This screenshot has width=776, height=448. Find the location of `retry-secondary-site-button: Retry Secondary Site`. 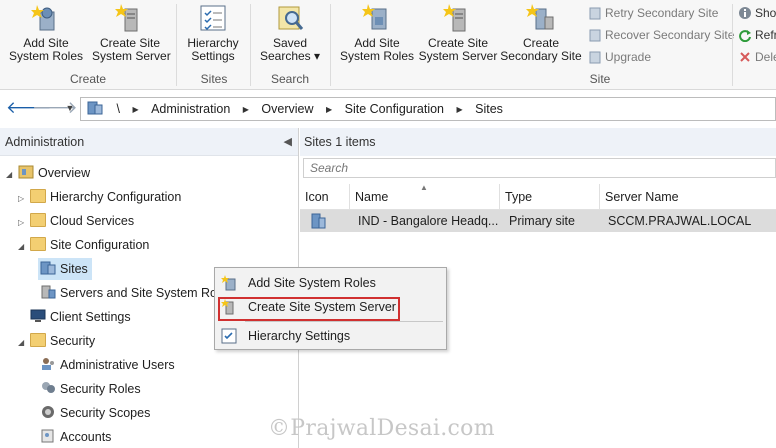

retry-secondary-site-button: Retry Secondary Site is located at coordinates (653, 13).